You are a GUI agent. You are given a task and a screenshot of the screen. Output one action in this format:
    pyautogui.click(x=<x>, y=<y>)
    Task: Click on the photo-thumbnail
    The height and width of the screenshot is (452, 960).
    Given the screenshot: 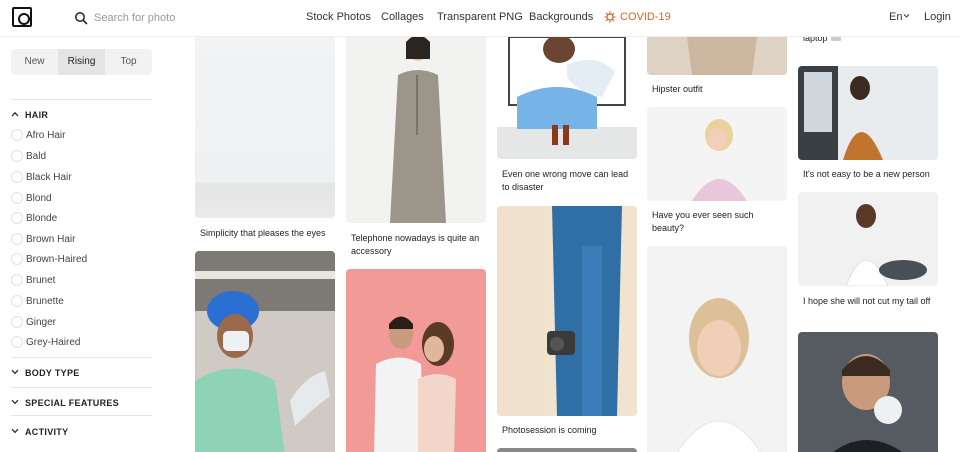 What is the action you would take?
    pyautogui.click(x=567, y=450)
    